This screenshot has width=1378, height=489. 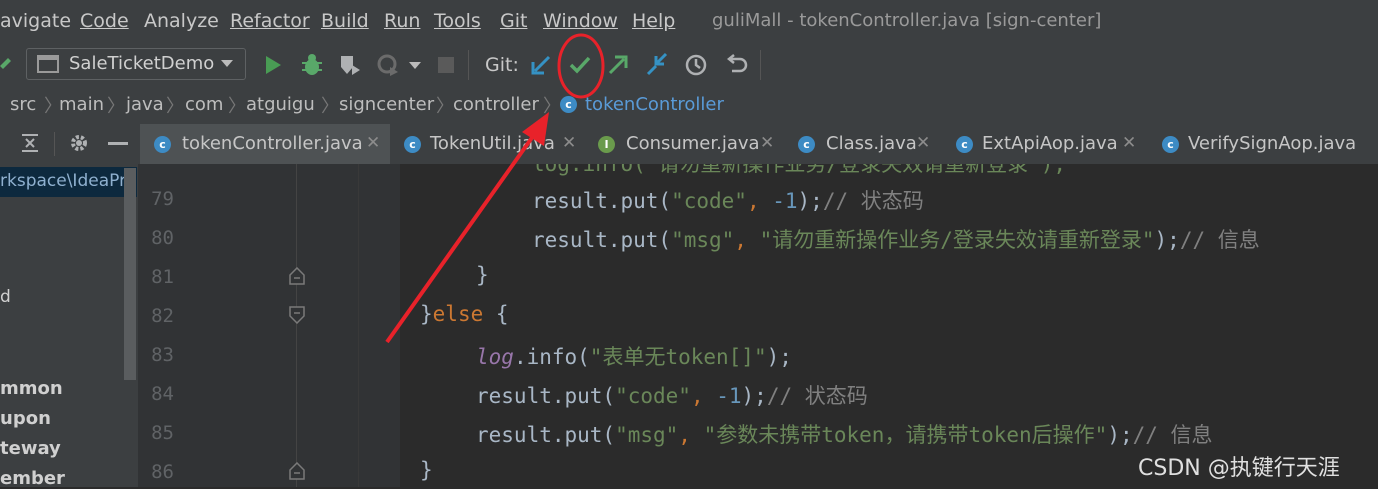 What do you see at coordinates (68, 182) in the screenshot?
I see `project-path: rkspace\IdeaPro` at bounding box center [68, 182].